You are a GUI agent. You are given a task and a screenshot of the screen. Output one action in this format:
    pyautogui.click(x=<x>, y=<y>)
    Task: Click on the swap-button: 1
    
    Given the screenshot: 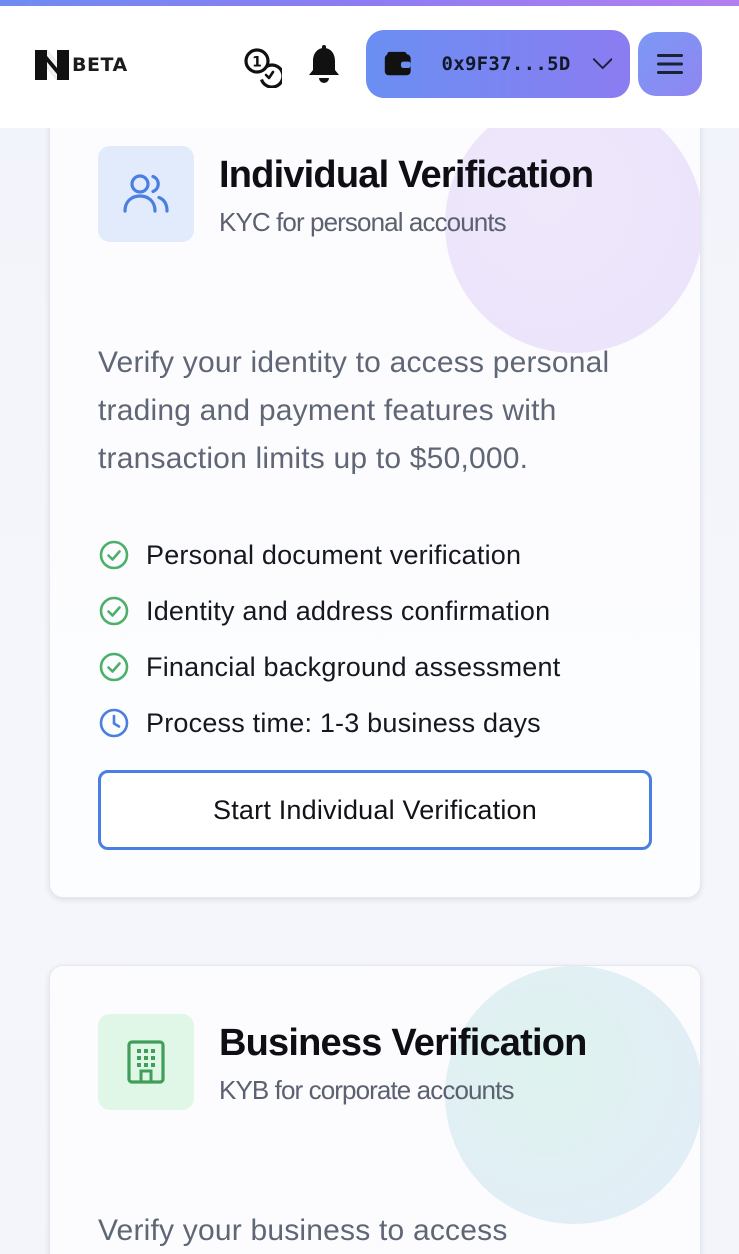 What is the action you would take?
    pyautogui.click(x=262, y=67)
    